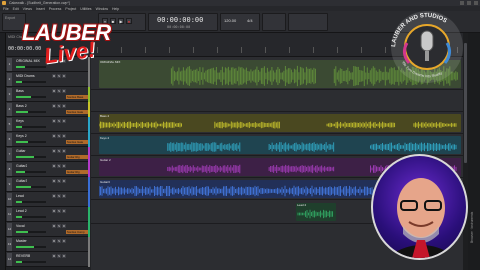 This screenshot has width=480, height=270. What do you see at coordinates (179, 27) in the screenshot?
I see `time-secondary: 00:00:00:00` at bounding box center [179, 27].